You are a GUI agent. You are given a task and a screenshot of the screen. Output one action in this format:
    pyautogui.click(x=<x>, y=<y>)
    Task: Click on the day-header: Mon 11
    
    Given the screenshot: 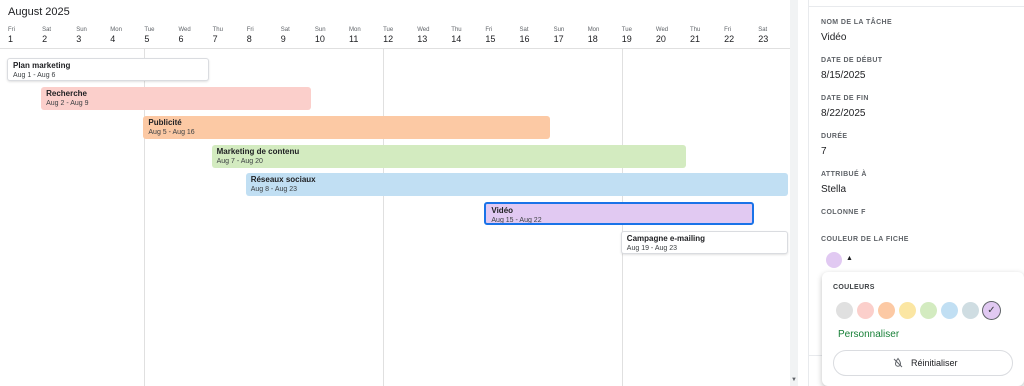 What is the action you would take?
    pyautogui.click(x=366, y=35)
    